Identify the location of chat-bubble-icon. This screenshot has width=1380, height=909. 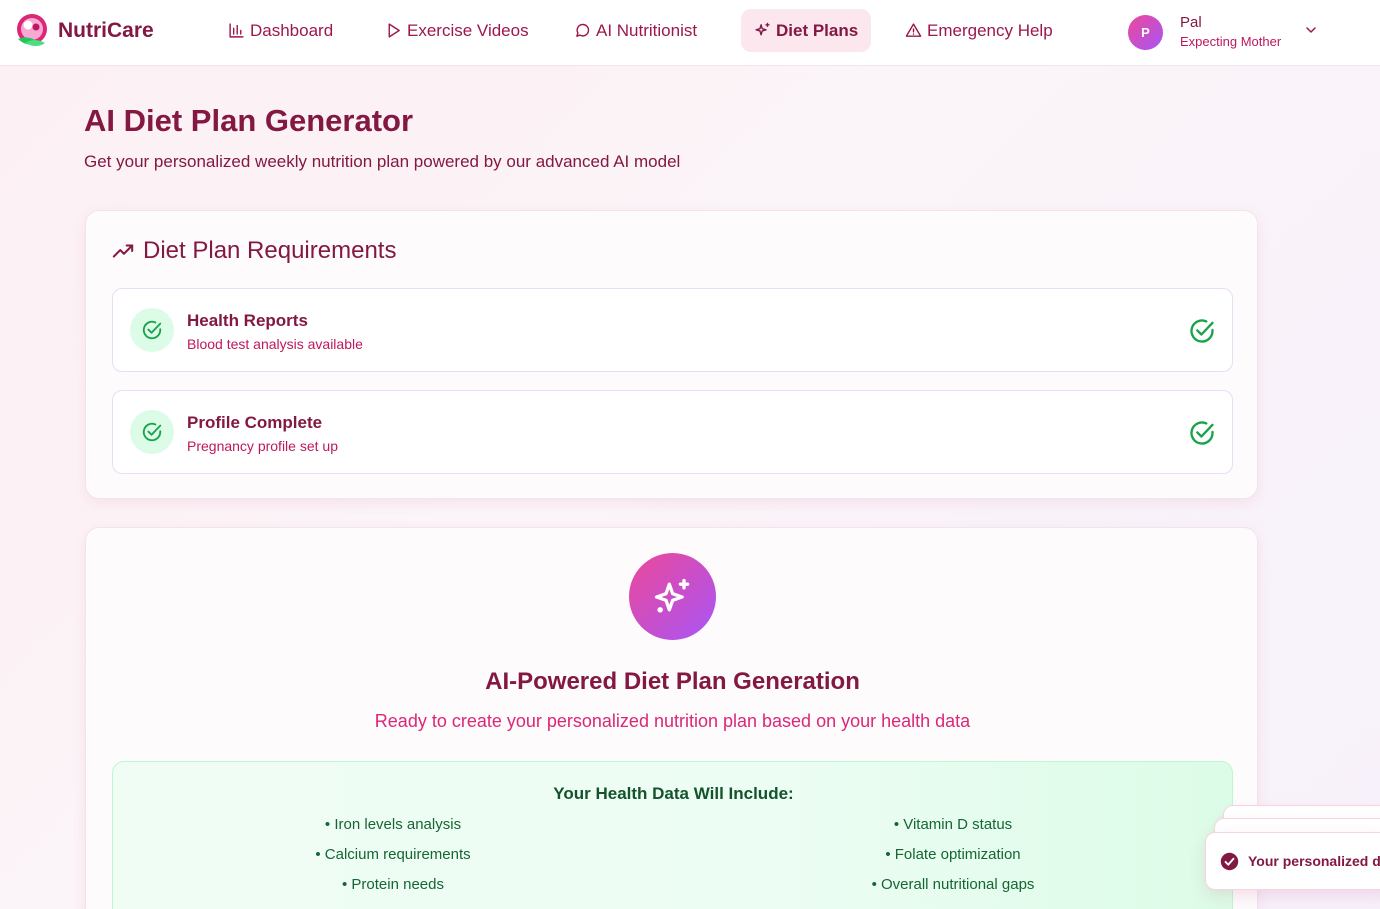
(583, 30).